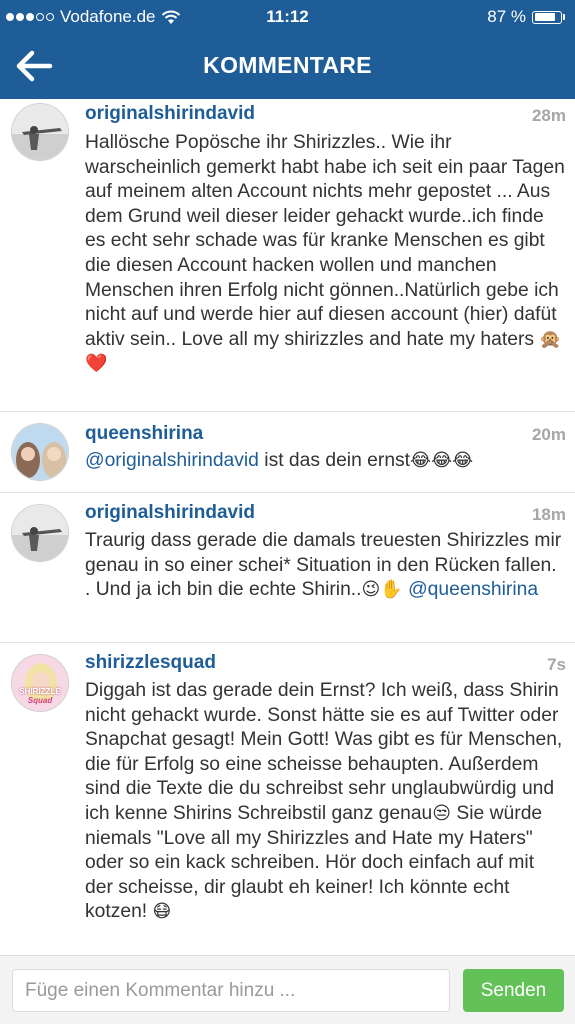 The height and width of the screenshot is (1024, 575). Describe the element at coordinates (382, 590) in the screenshot. I see `emoji: 😉✋` at that location.